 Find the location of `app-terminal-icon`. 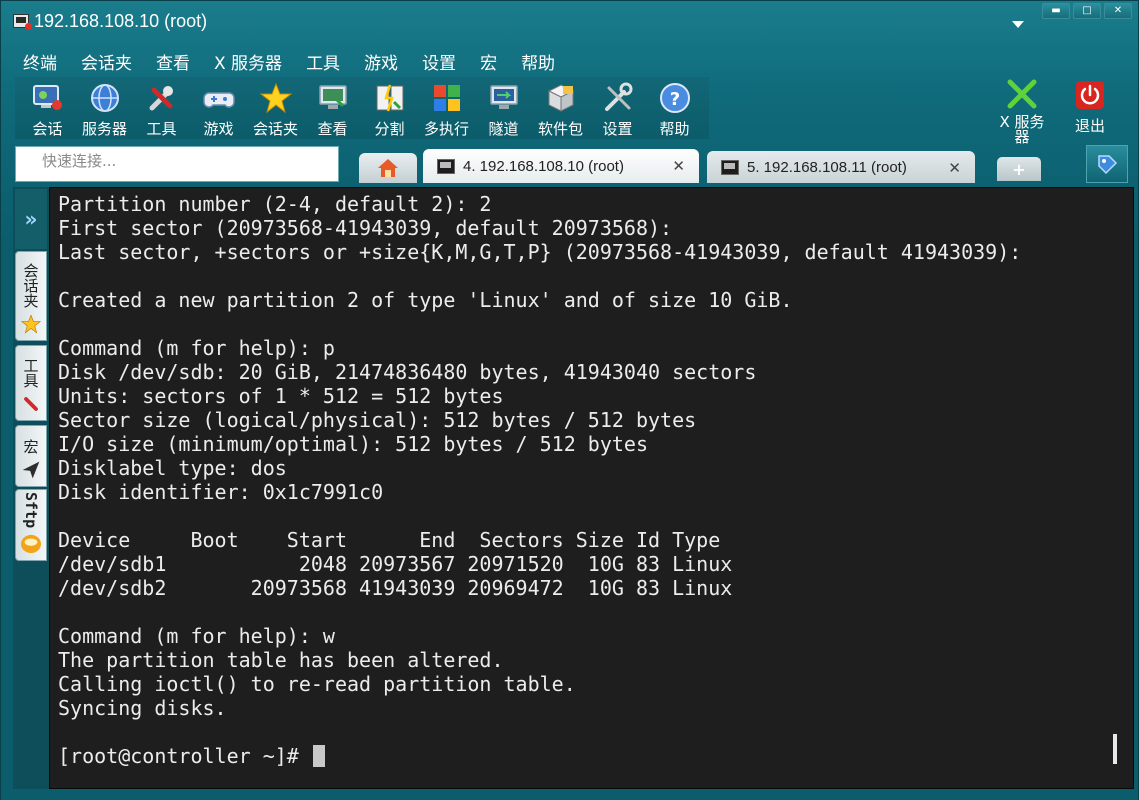

app-terminal-icon is located at coordinates (22, 22).